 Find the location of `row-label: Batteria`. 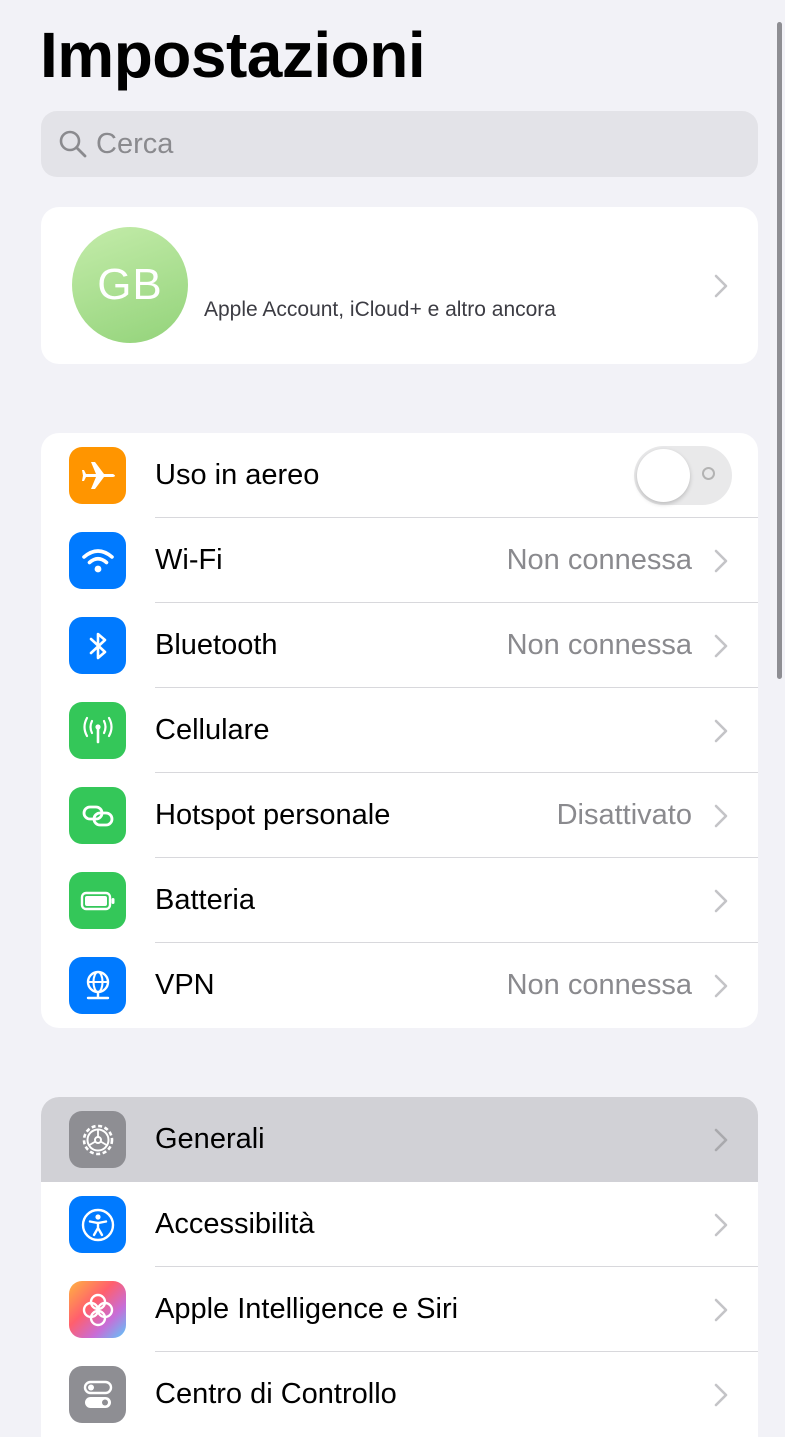

row-label: Batteria is located at coordinates (205, 900).